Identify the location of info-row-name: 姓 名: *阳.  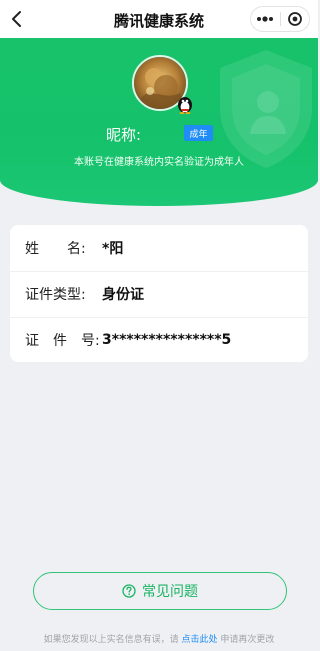
(159, 247).